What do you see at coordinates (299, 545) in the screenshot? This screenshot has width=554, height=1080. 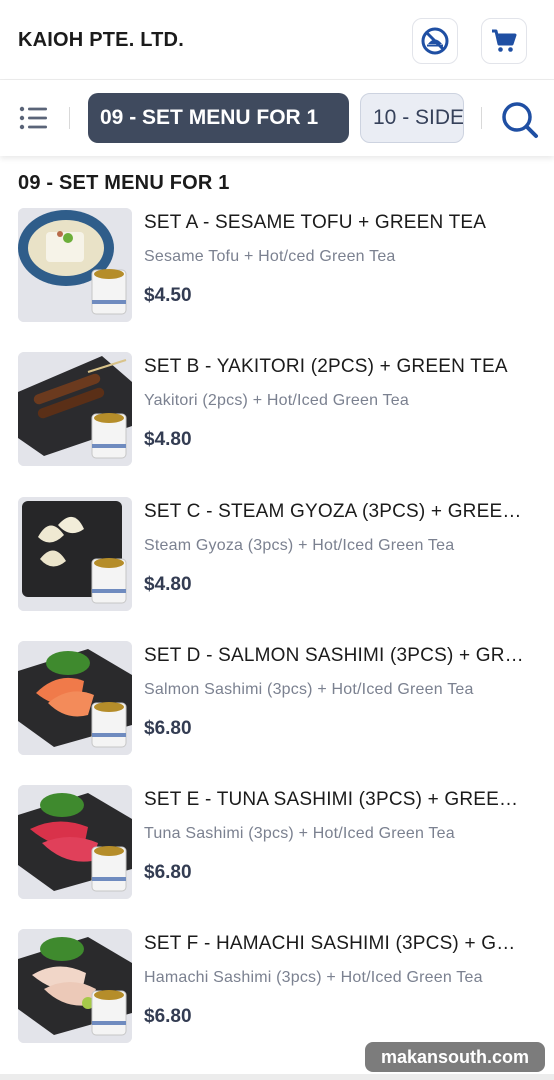 I see `item-description: Steam Gyoza (3pcs) + Hot/Iced Green Tea` at bounding box center [299, 545].